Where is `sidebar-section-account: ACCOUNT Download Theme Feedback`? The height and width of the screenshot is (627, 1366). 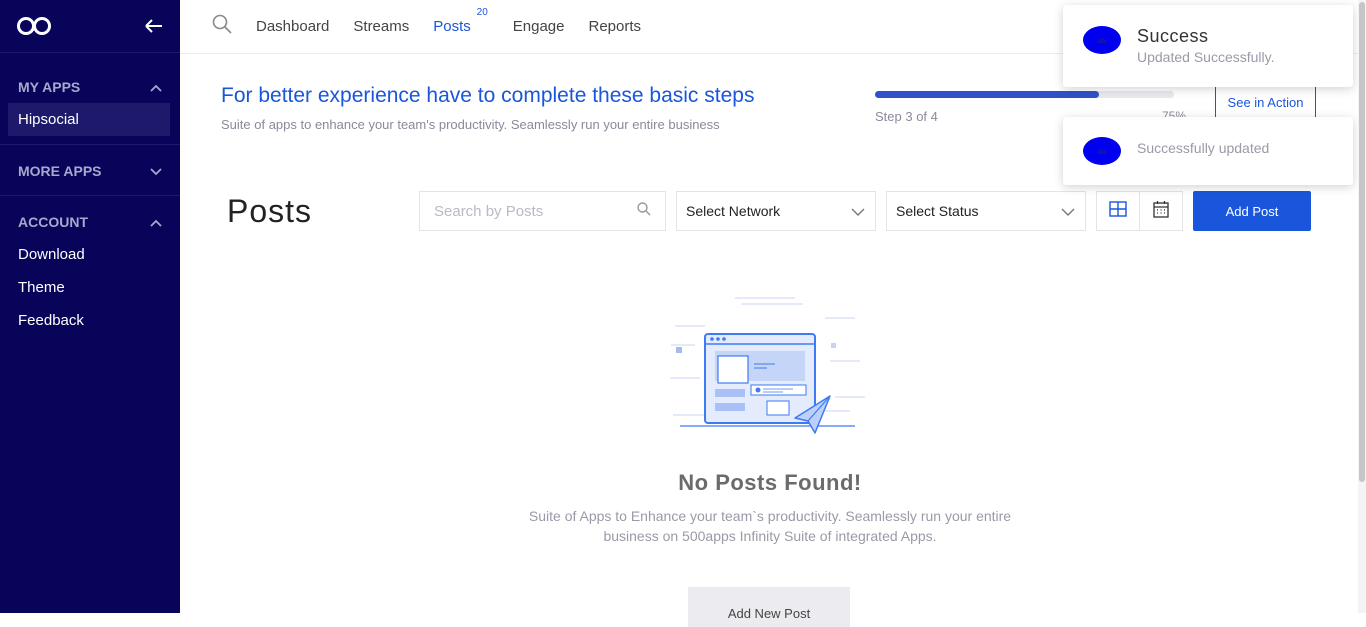
sidebar-section-account: ACCOUNT Download Theme Feedback is located at coordinates (90, 270).